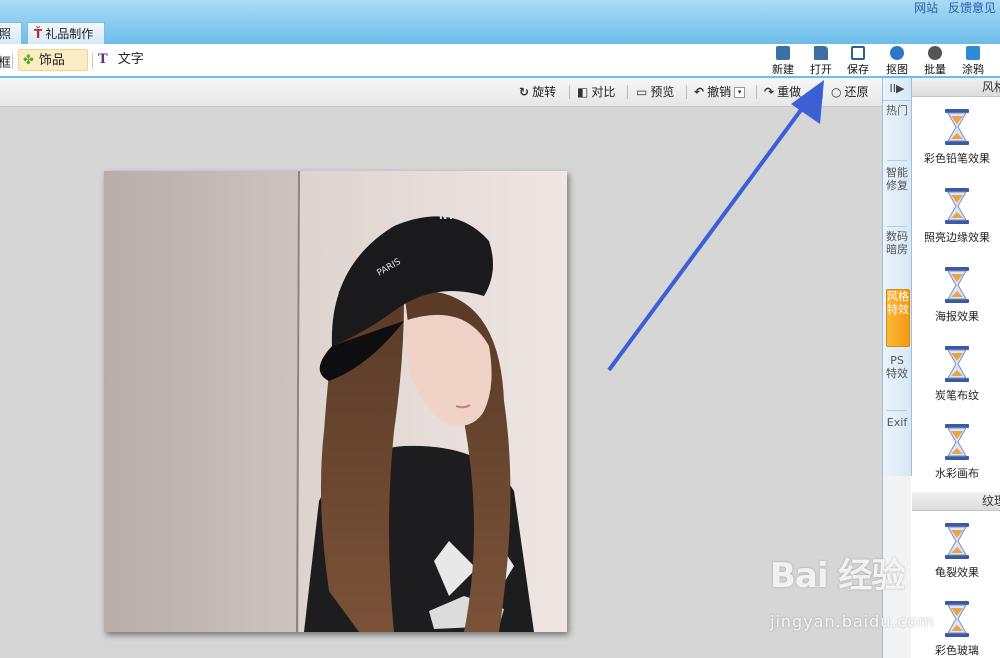 This screenshot has width=1000, height=658. Describe the element at coordinates (898, 318) in the screenshot. I see `tab-style-effects: 风格特效` at that location.